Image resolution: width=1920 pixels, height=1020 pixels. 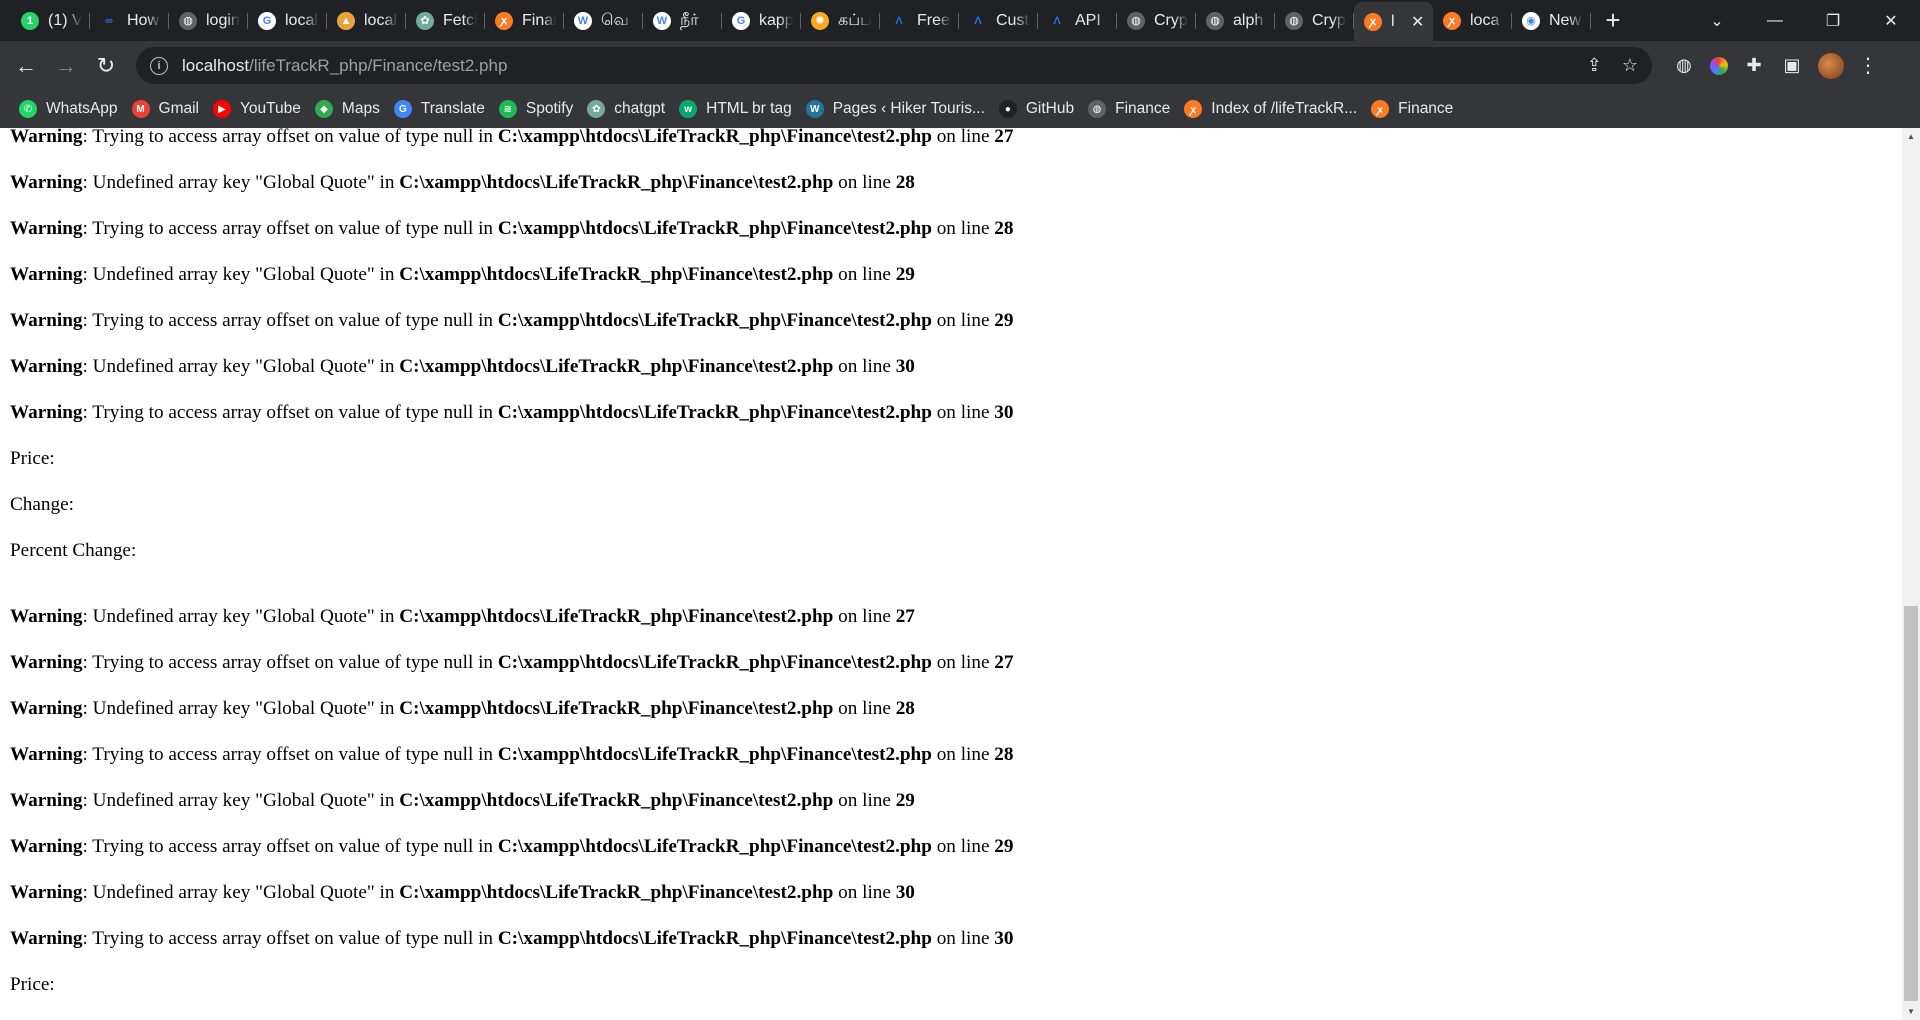 I want to click on output-text: Change:, so click(x=950, y=1014).